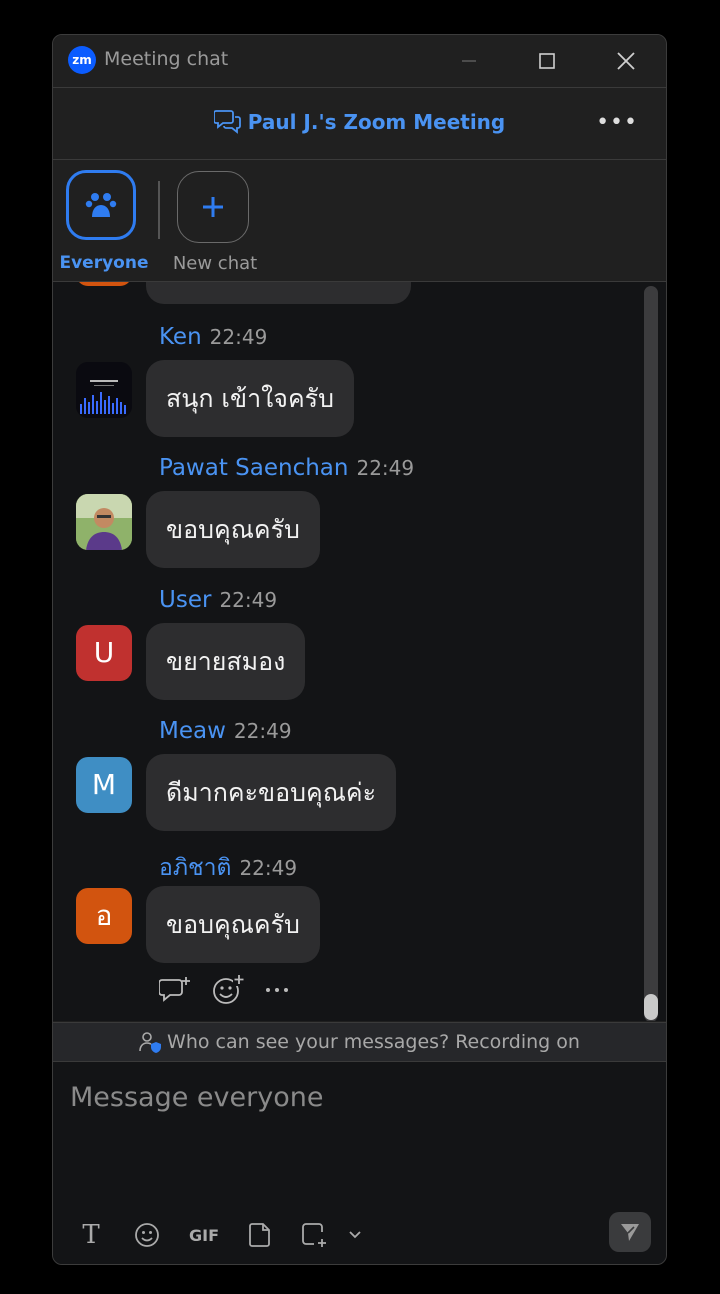  I want to click on format-text-button: T, so click(91, 1235).